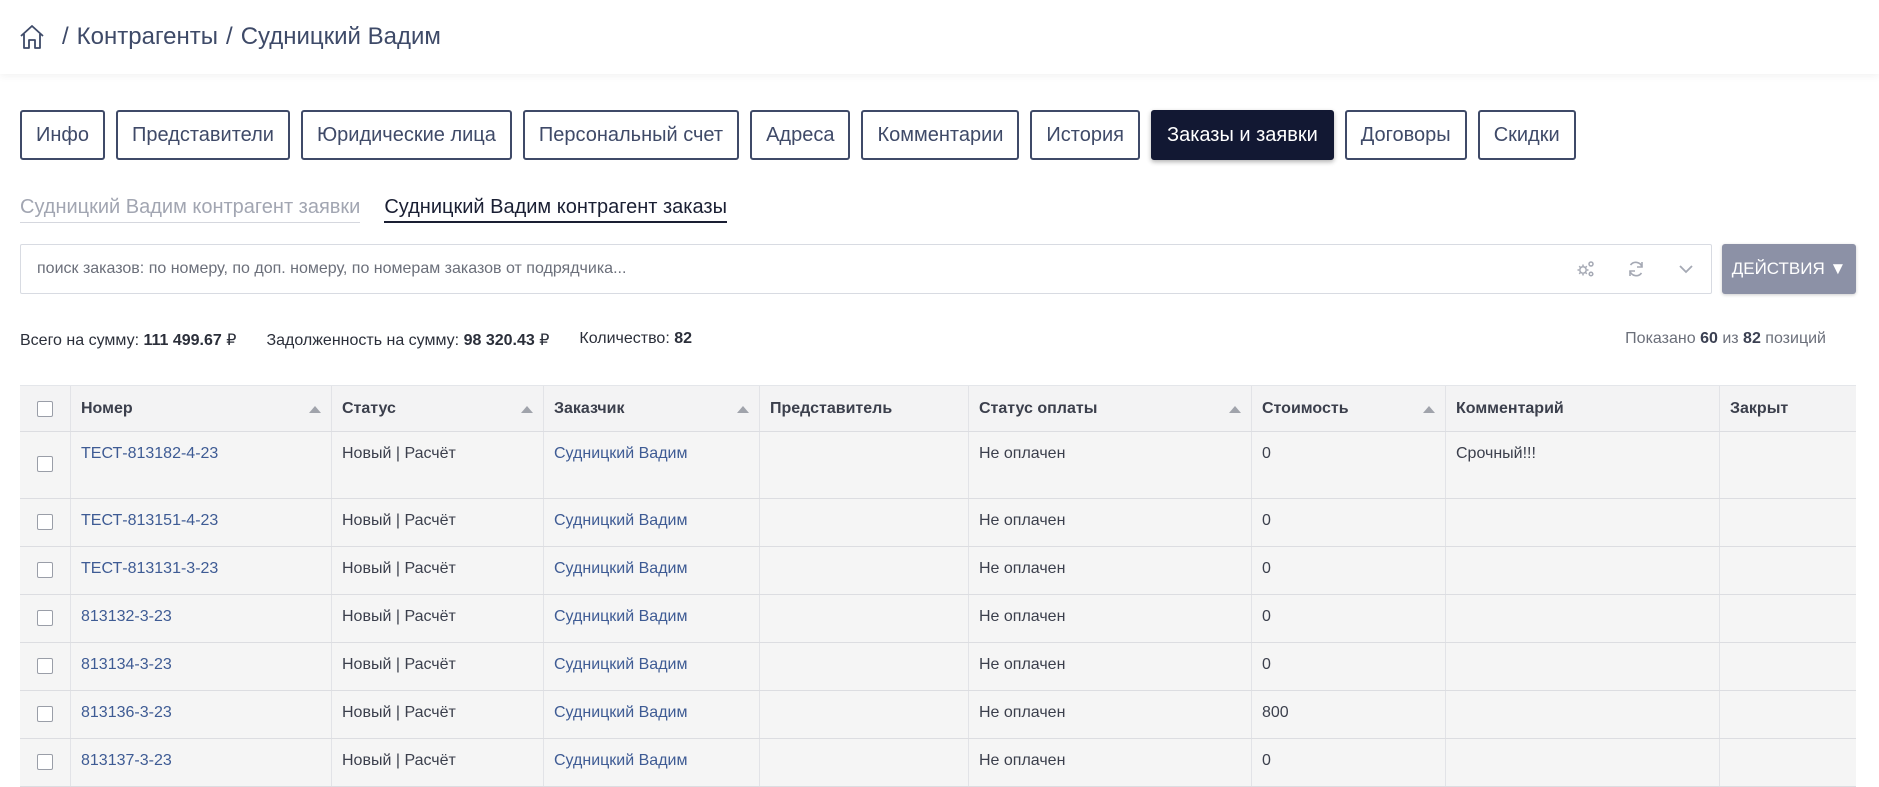  I want to click on shown-count: Показано 60 из 82 позиций, so click(1725, 338).